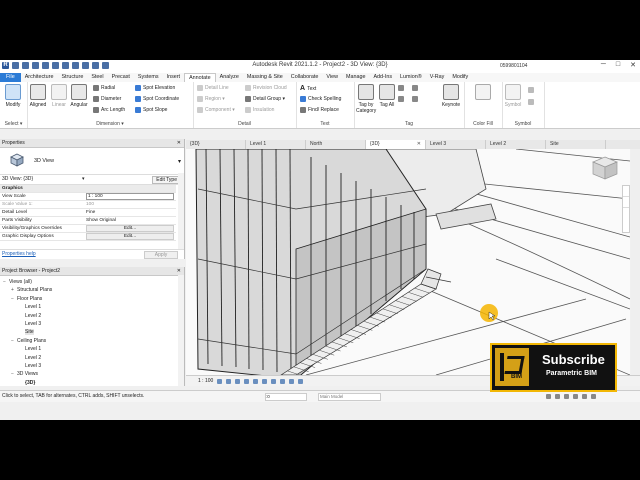  I want to click on arc-length-button: Arc Length, so click(109, 110).